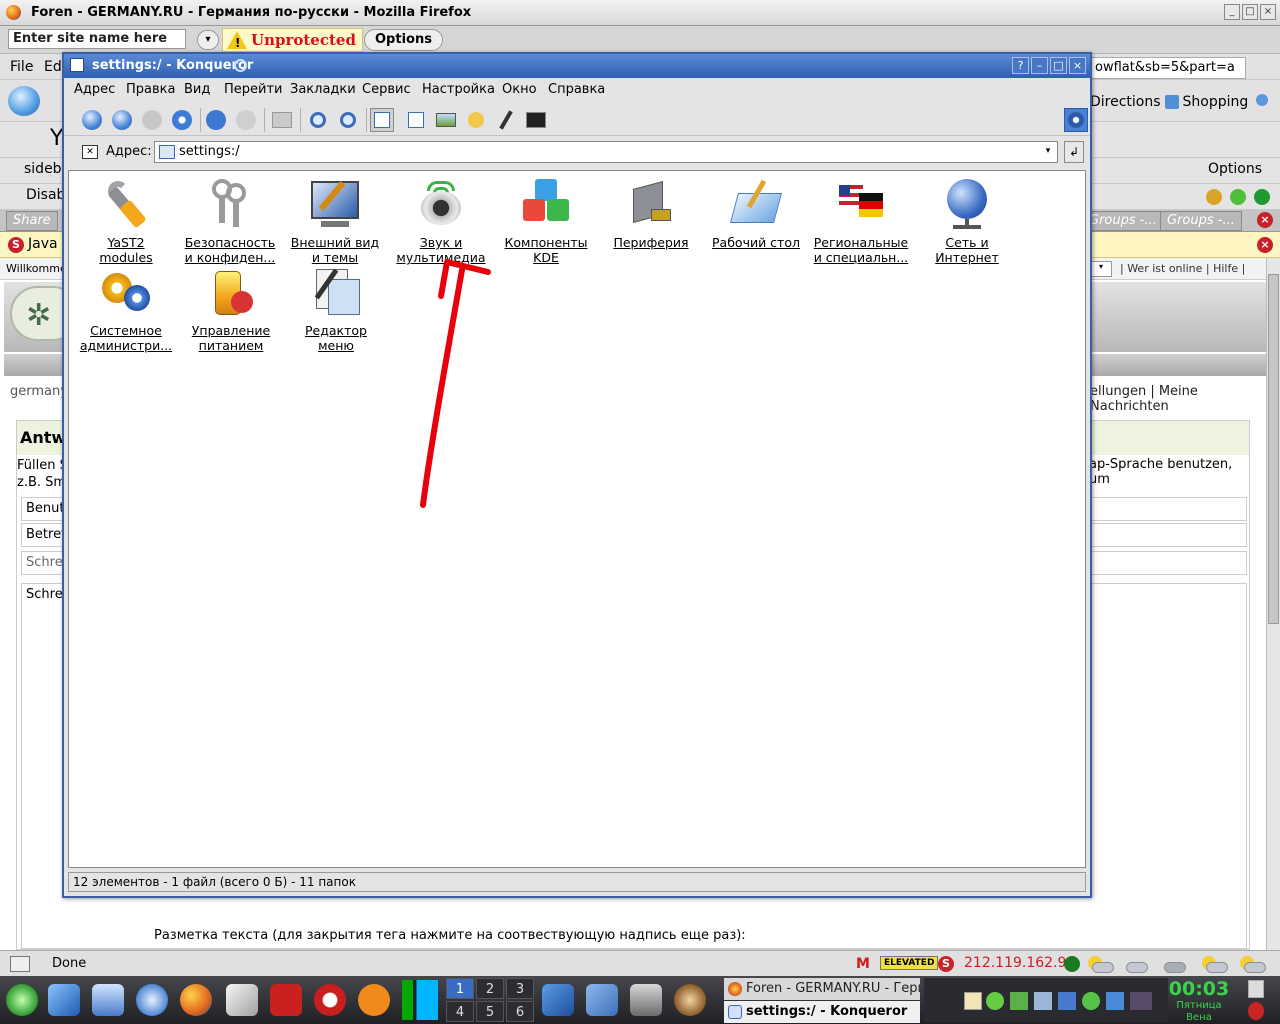 This screenshot has height=1024, width=1280. I want to click on close-notification-icon: ×, so click(1265, 245).